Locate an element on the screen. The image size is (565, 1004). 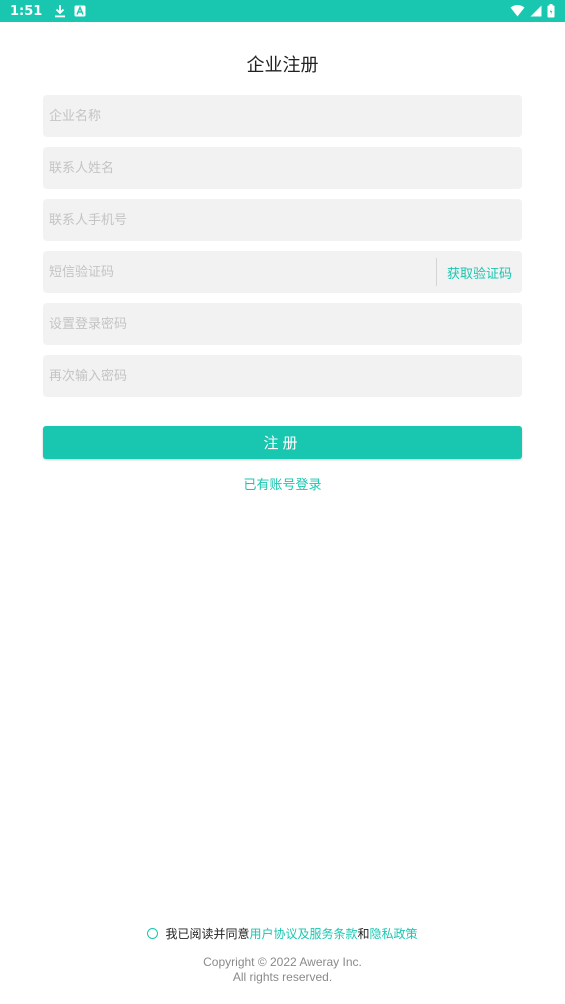
get-code-button: 获取验证码 is located at coordinates (479, 272).